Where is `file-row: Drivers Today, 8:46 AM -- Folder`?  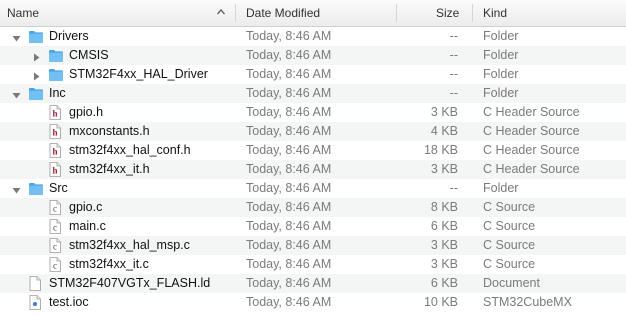
file-row: Drivers Today, 8:46 AM -- Folder is located at coordinates (313, 36).